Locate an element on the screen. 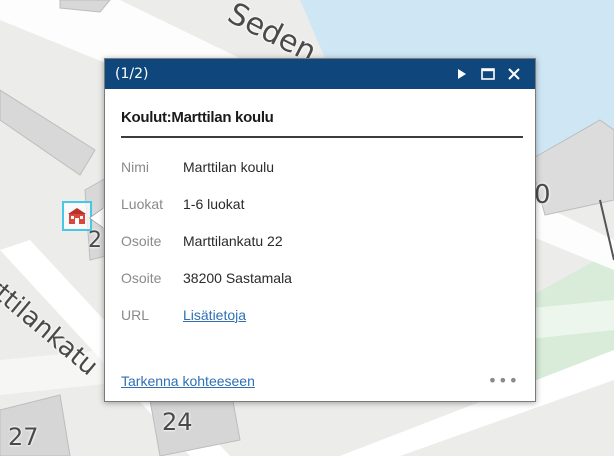 The height and width of the screenshot is (456, 614). next-feature-button is located at coordinates (462, 74).